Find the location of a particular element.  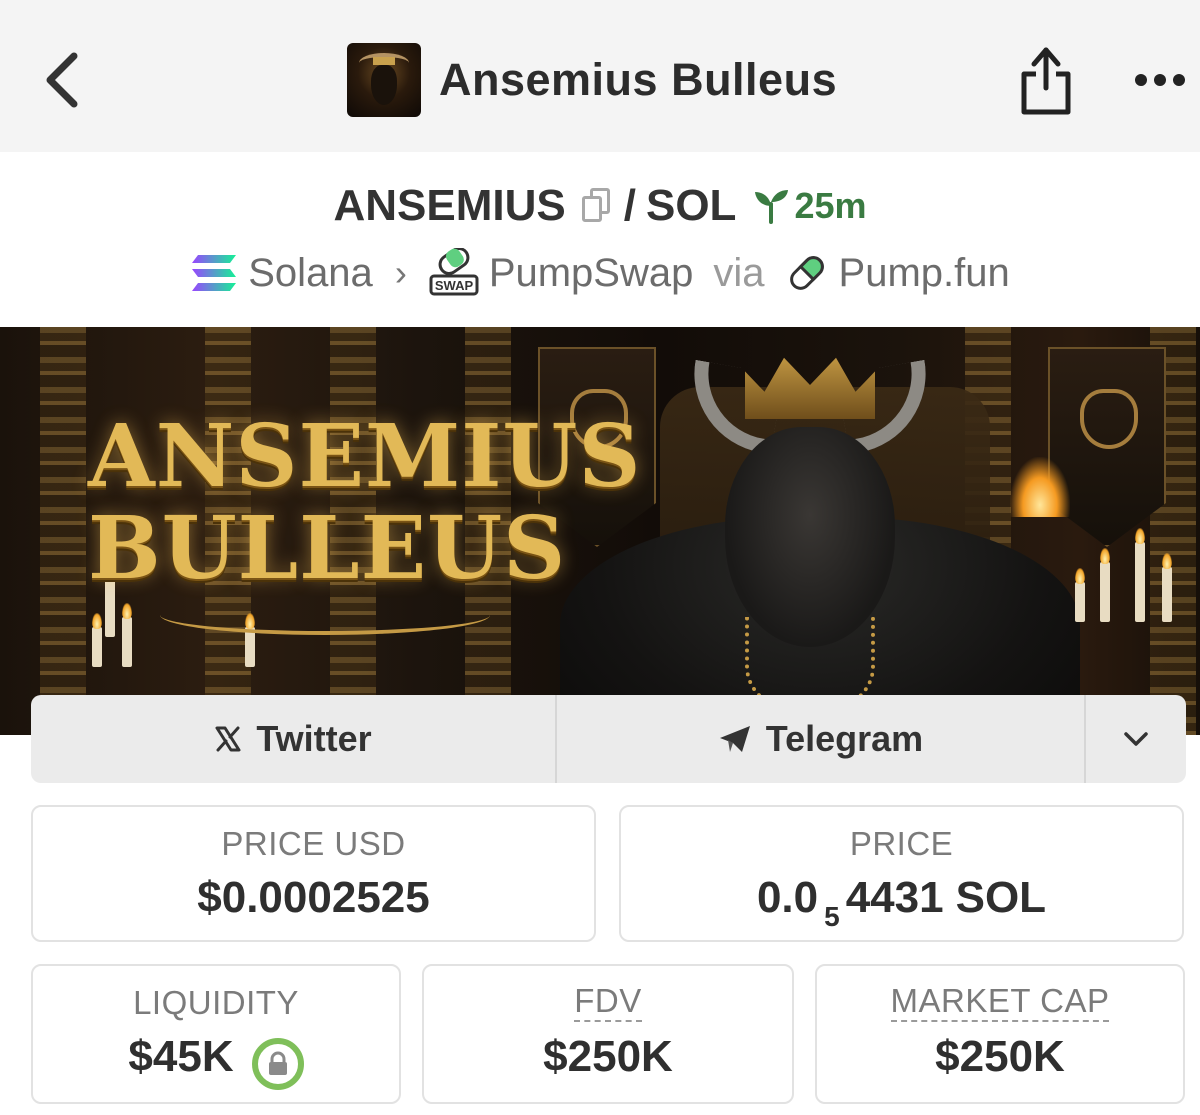

share-button is located at coordinates (1046, 80).